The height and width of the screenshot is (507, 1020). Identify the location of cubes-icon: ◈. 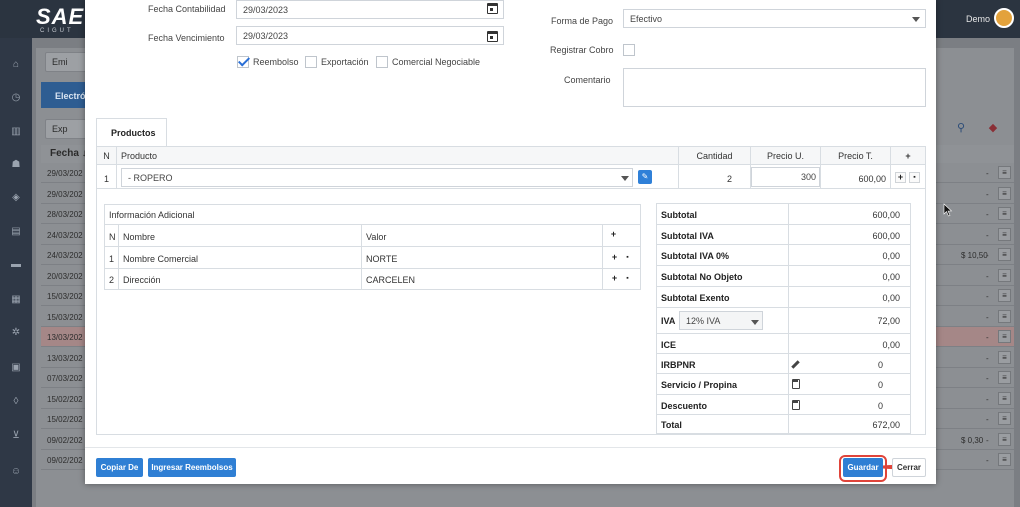
(16, 198).